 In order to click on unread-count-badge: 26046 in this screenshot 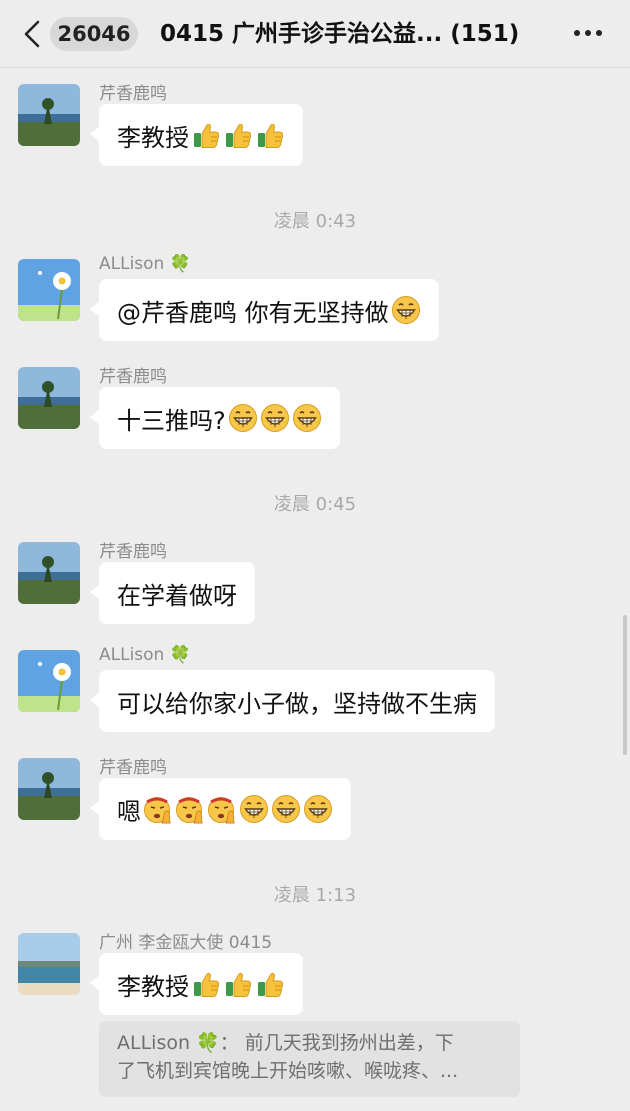, I will do `click(94, 34)`.